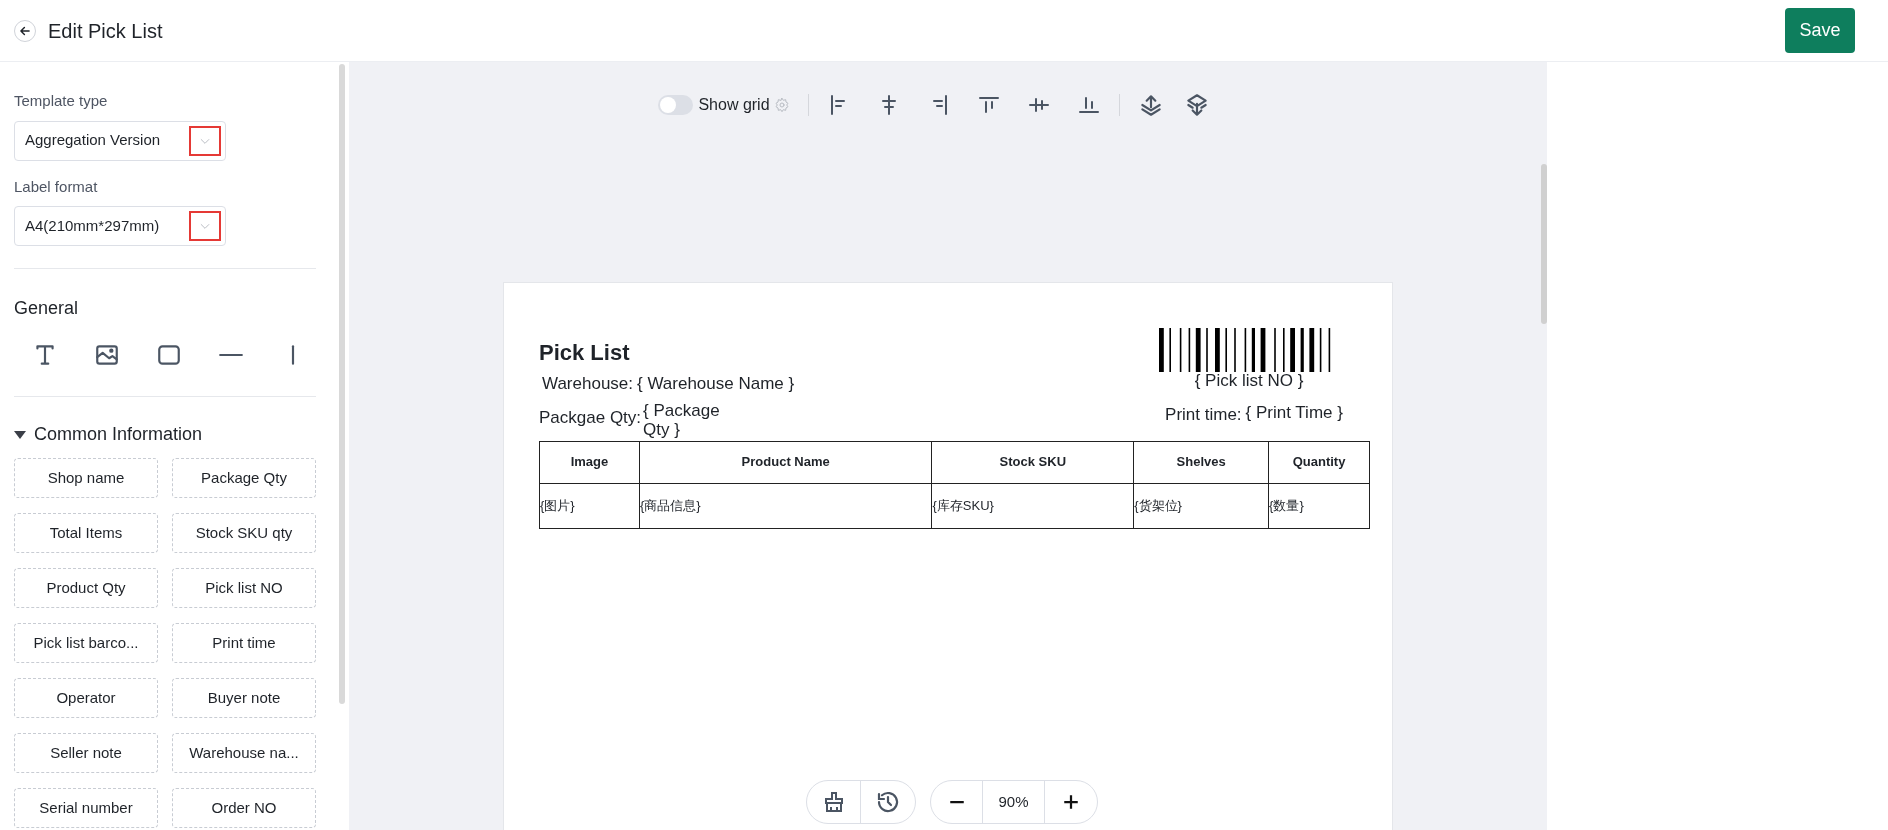  I want to click on field-label: Packgae Qty:, so click(590, 417).